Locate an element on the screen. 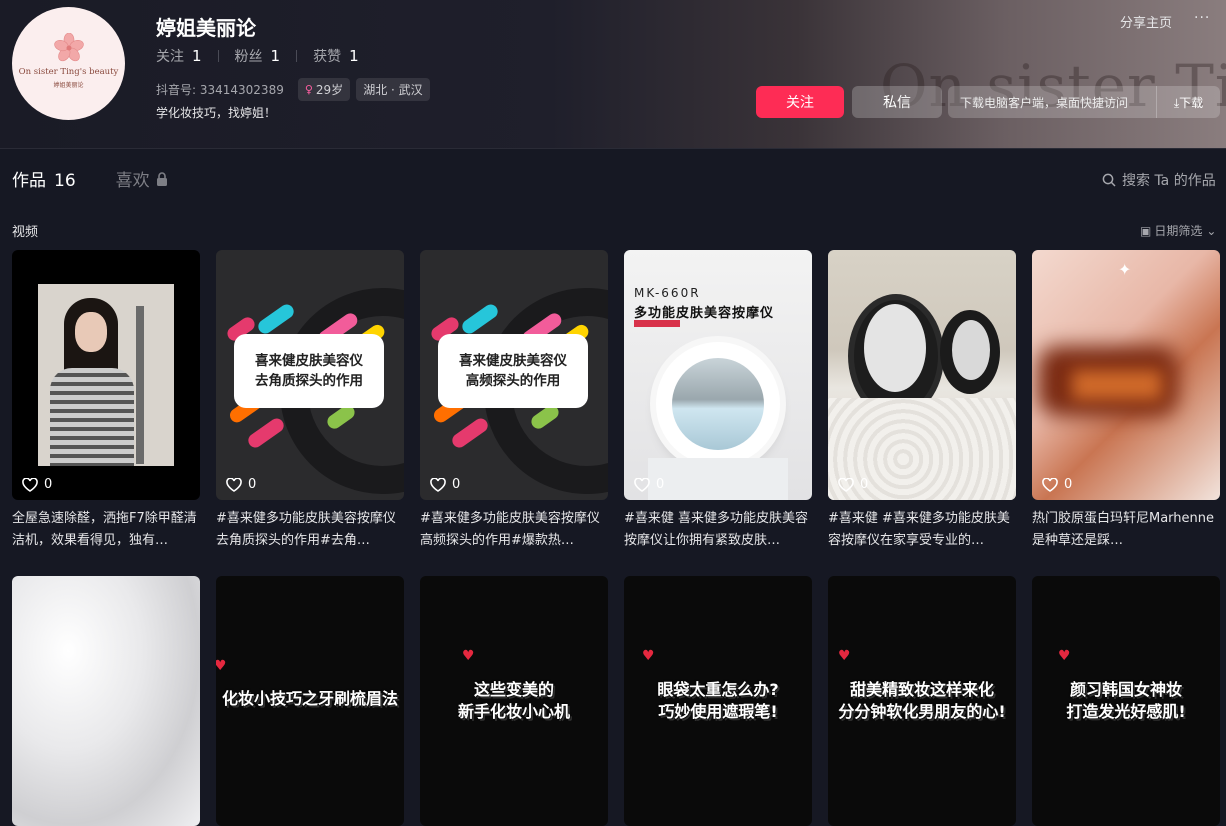 This screenshot has width=1226, height=826. stat-following-count: 1 is located at coordinates (197, 56).